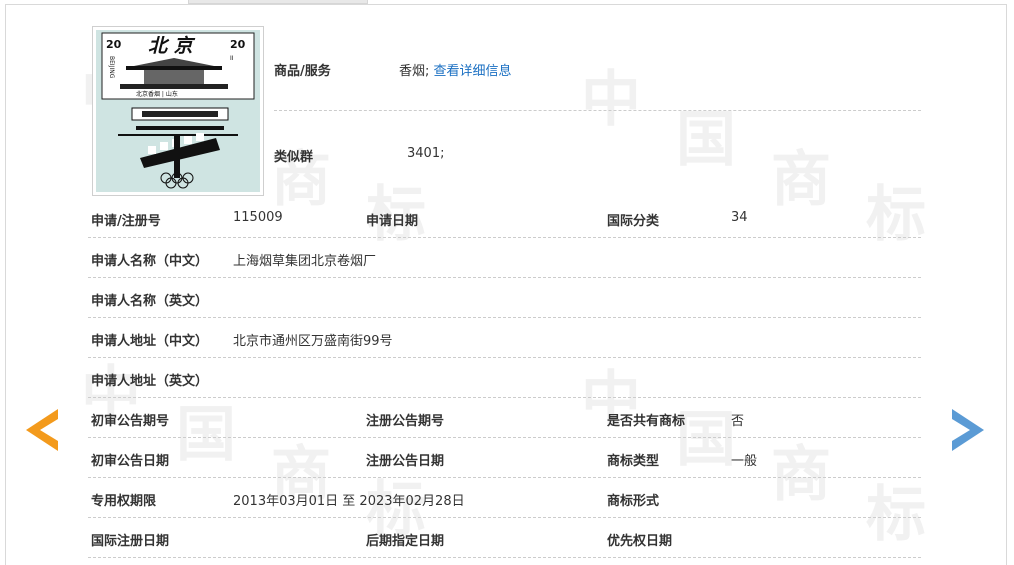 The height and width of the screenshot is (565, 1014). I want to click on intl-reg-date-label: 国际注册日期, so click(130, 541).